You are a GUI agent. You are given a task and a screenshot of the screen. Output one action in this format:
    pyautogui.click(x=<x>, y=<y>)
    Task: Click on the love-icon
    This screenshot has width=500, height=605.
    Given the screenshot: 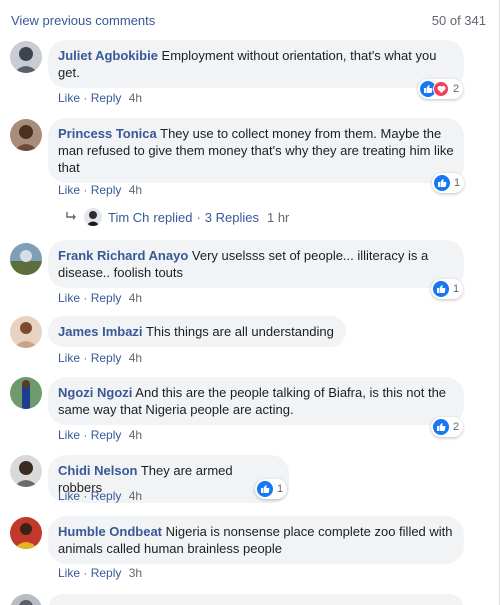 What is the action you would take?
    pyautogui.click(x=441, y=89)
    